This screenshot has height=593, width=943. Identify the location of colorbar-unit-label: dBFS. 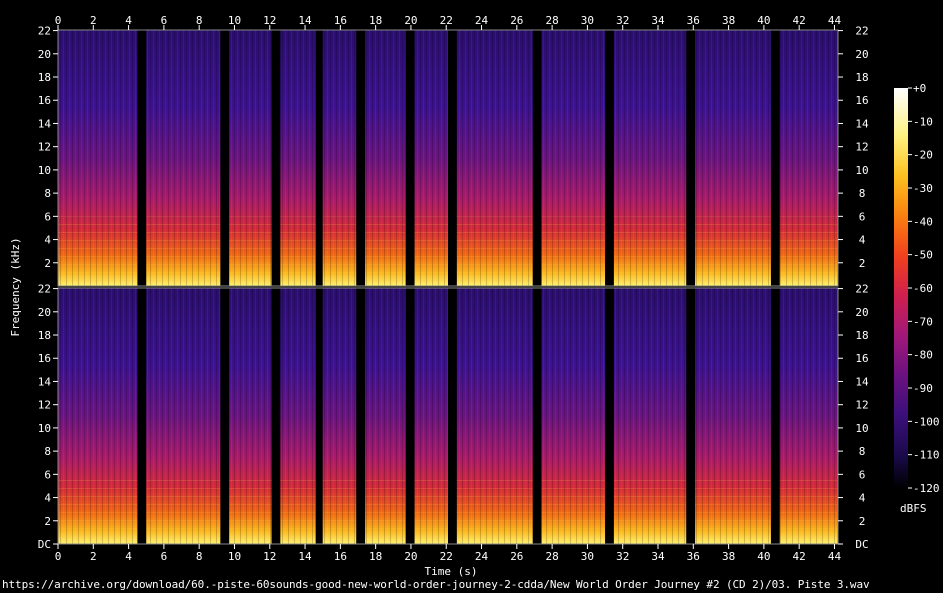
(913, 508).